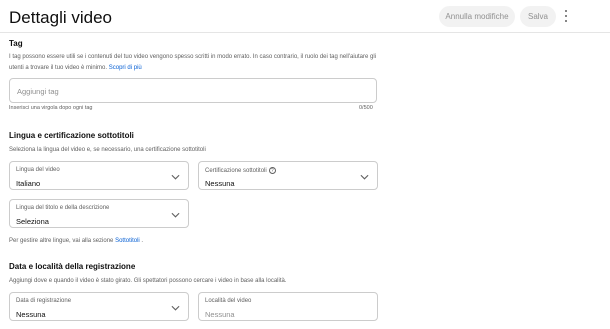 This screenshot has height=329, width=610. I want to click on recording-date-select: Data di registrazione Nessuna, so click(99, 306).